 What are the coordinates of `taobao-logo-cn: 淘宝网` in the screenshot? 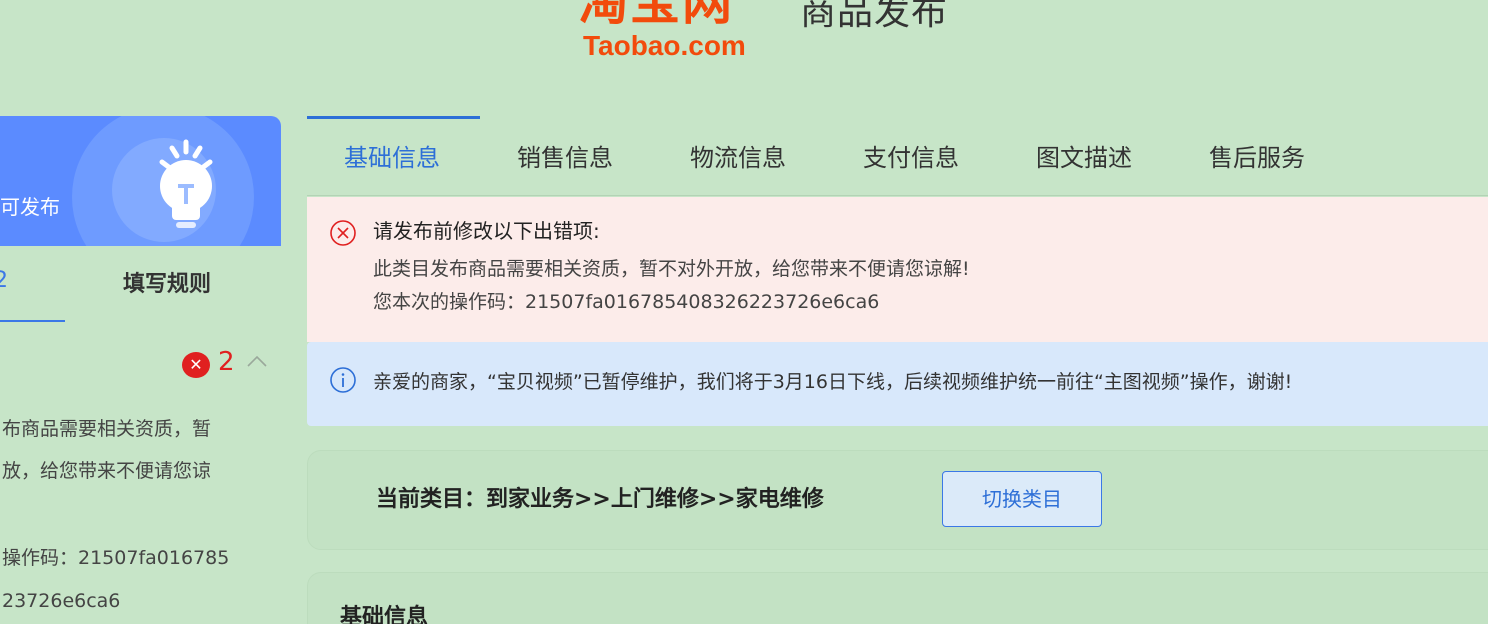 It's located at (656, 15).